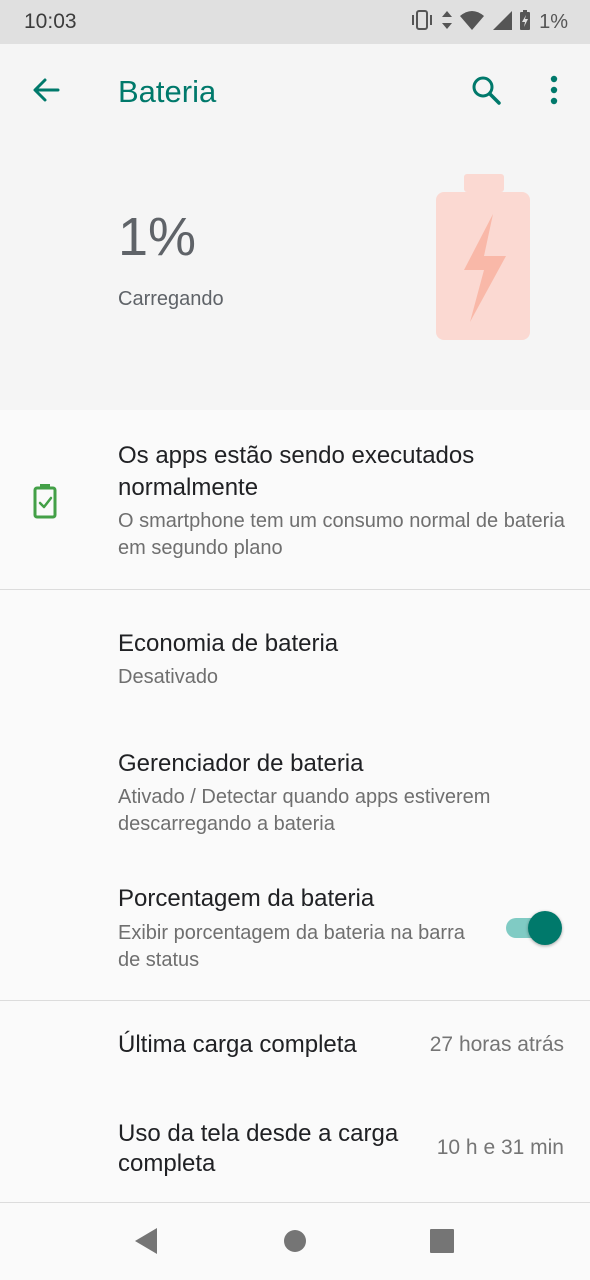 This screenshot has height=1280, width=590. Describe the element at coordinates (168, 677) in the screenshot. I see `battery-saver-summary: Desativado` at that location.